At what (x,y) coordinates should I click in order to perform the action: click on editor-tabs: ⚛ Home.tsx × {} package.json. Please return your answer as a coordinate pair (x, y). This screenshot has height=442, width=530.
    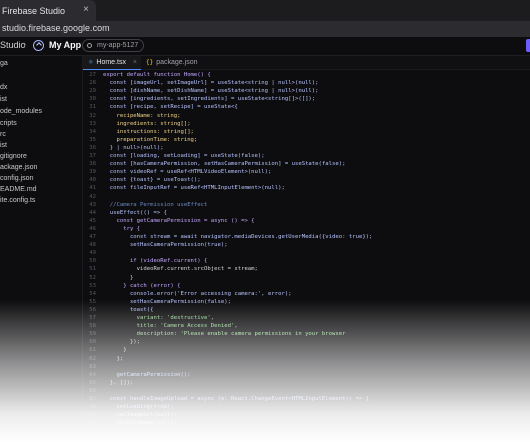
    Looking at the image, I should click on (306, 63).